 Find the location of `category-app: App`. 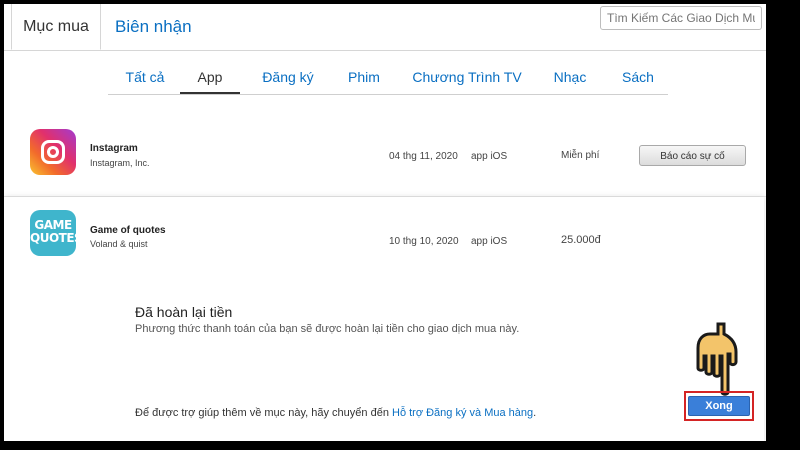

category-app: App is located at coordinates (210, 80).